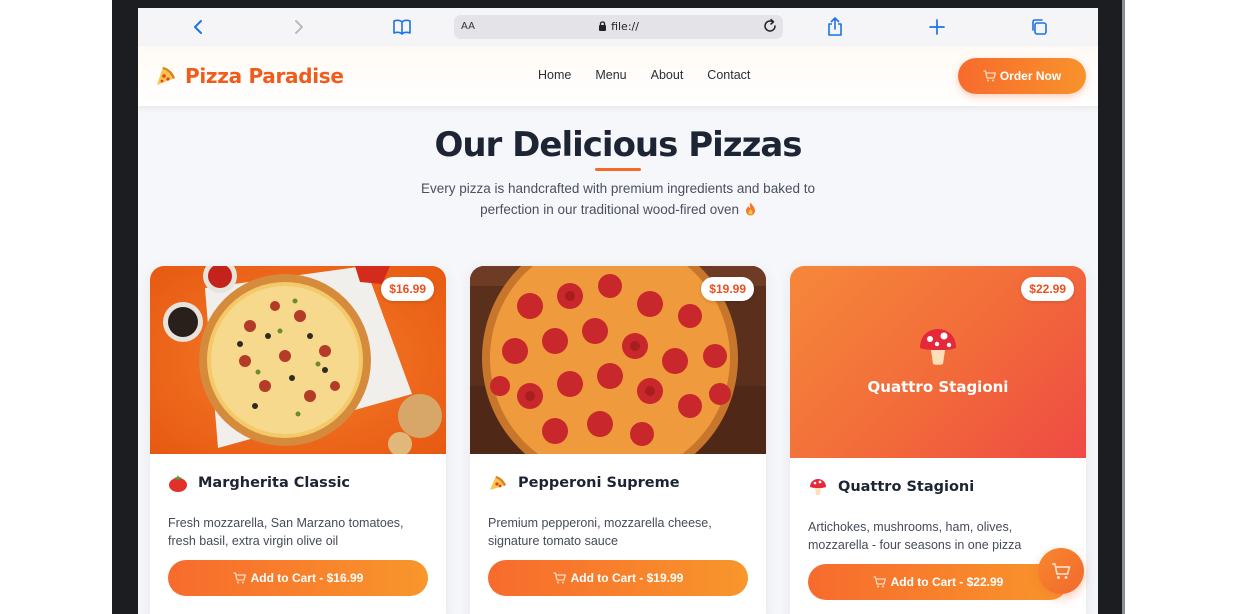 This screenshot has height=614, width=1236. What do you see at coordinates (618, 169) in the screenshot?
I see `title-underline` at bounding box center [618, 169].